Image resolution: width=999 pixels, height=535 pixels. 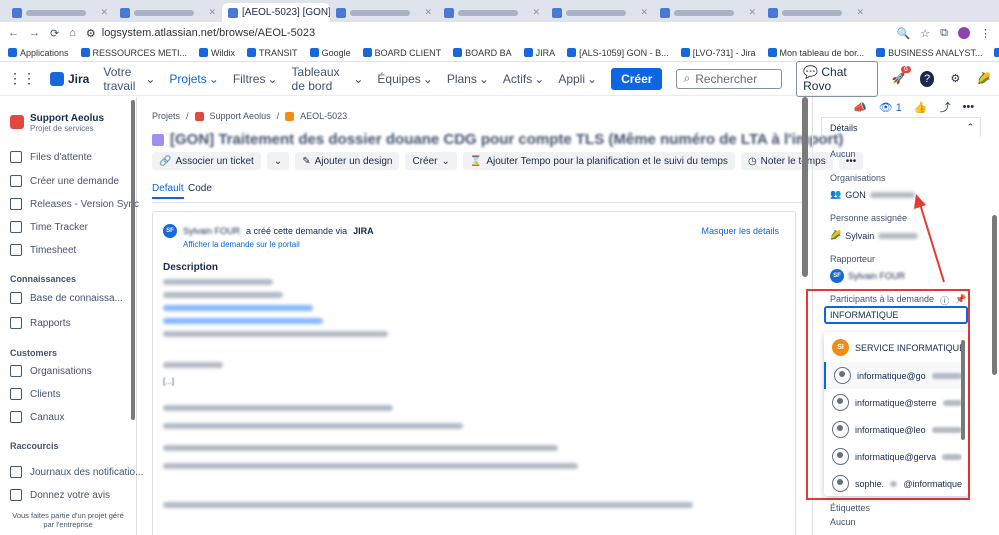 What do you see at coordinates (166, 116) in the screenshot?
I see `crumb-projects: Projets` at bounding box center [166, 116].